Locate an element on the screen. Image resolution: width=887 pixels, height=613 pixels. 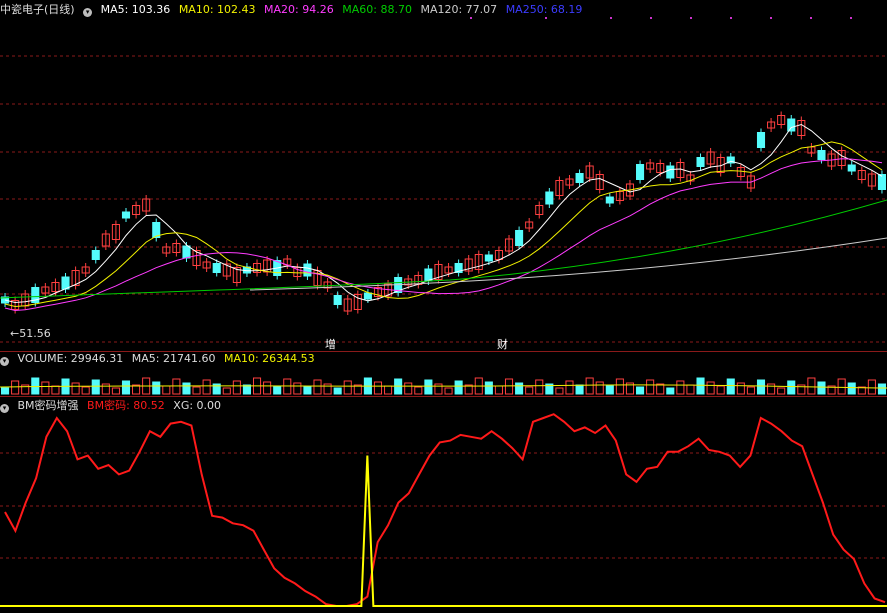
ma250-label: MA250: 68.19 is located at coordinates (544, 9).